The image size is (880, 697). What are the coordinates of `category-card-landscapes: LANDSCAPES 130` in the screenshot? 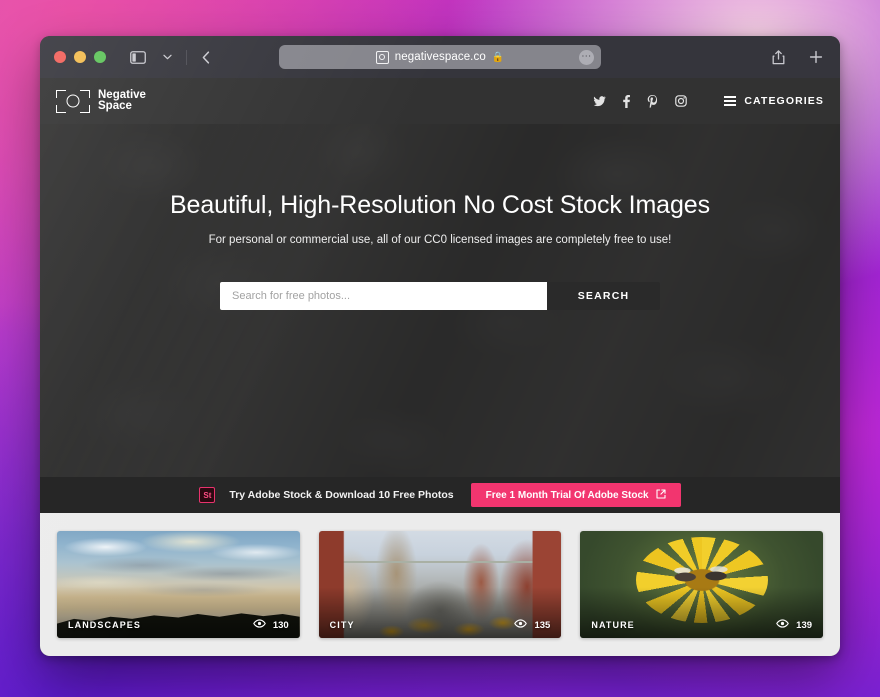 It's located at (178, 584).